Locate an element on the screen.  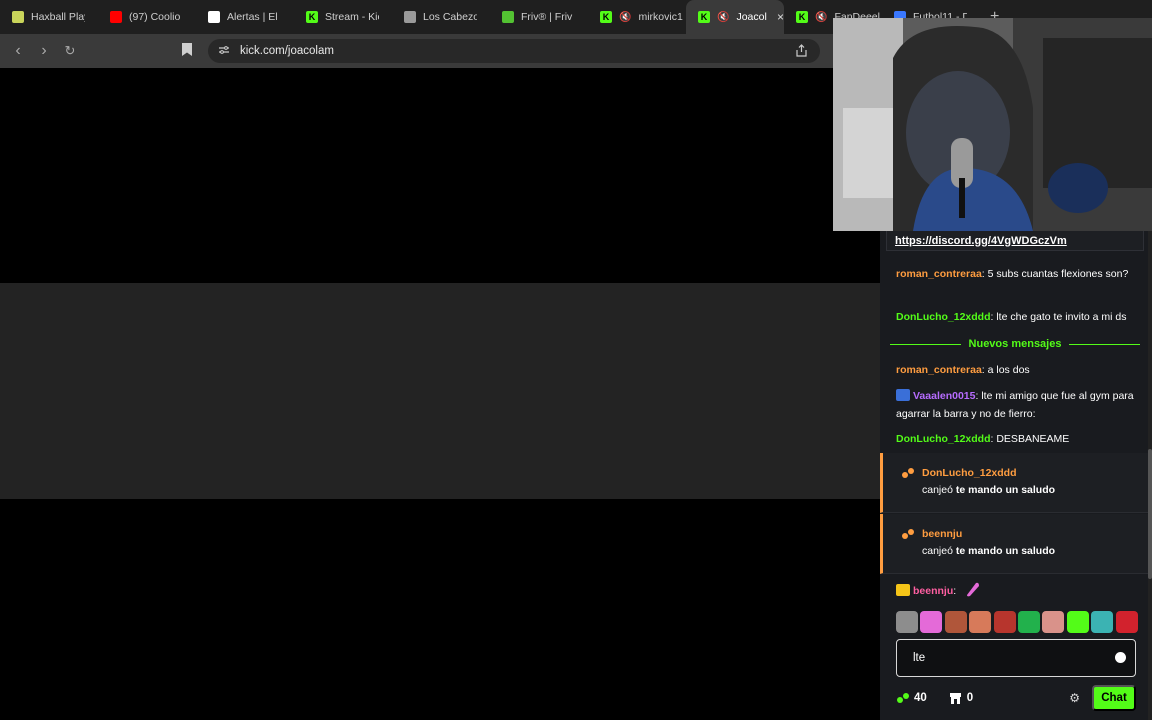
friv-icon is located at coordinates (508, 17).